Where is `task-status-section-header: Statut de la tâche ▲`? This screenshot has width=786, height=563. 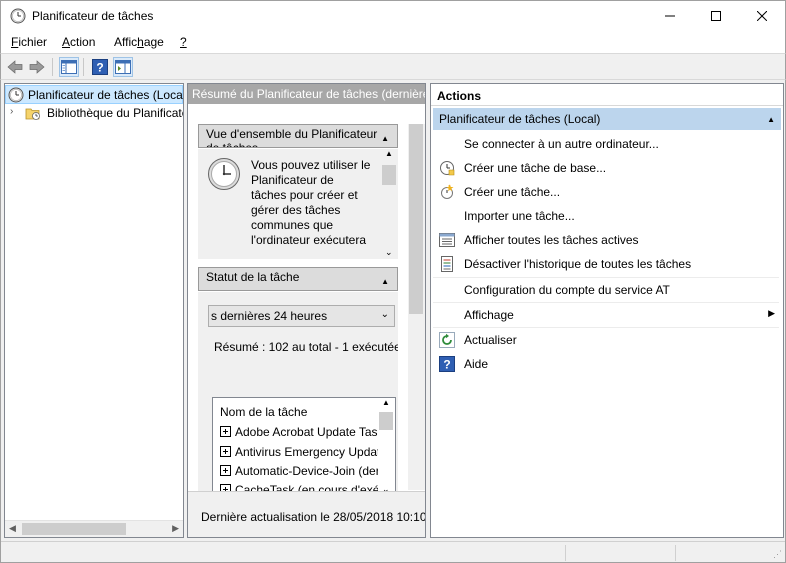 task-status-section-header: Statut de la tâche ▲ is located at coordinates (298, 279).